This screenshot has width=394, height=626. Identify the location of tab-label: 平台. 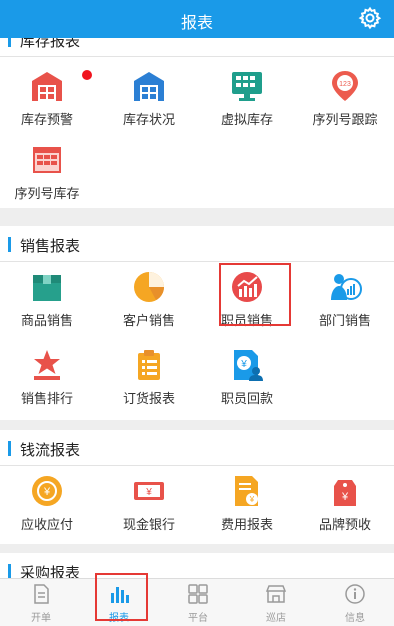
(198, 618).